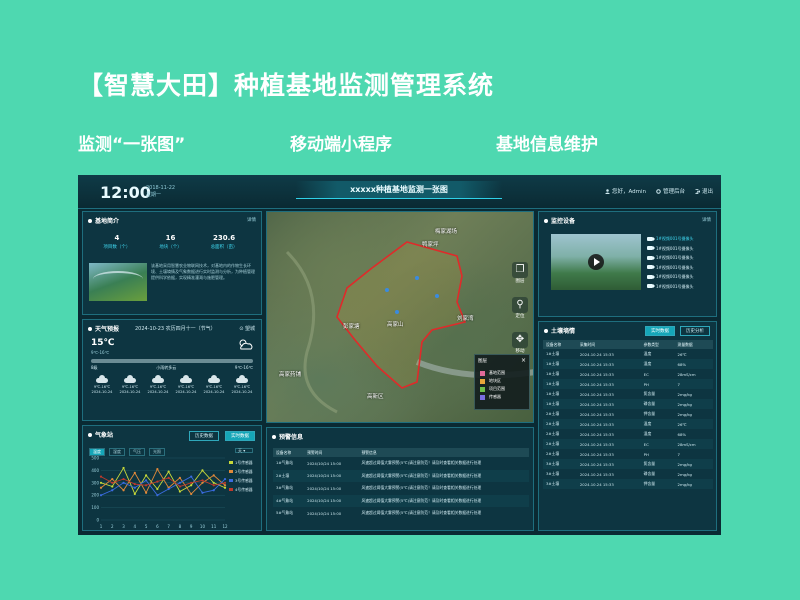  What do you see at coordinates (704, 191) in the screenshot?
I see `logout-button: 退出` at bounding box center [704, 191].